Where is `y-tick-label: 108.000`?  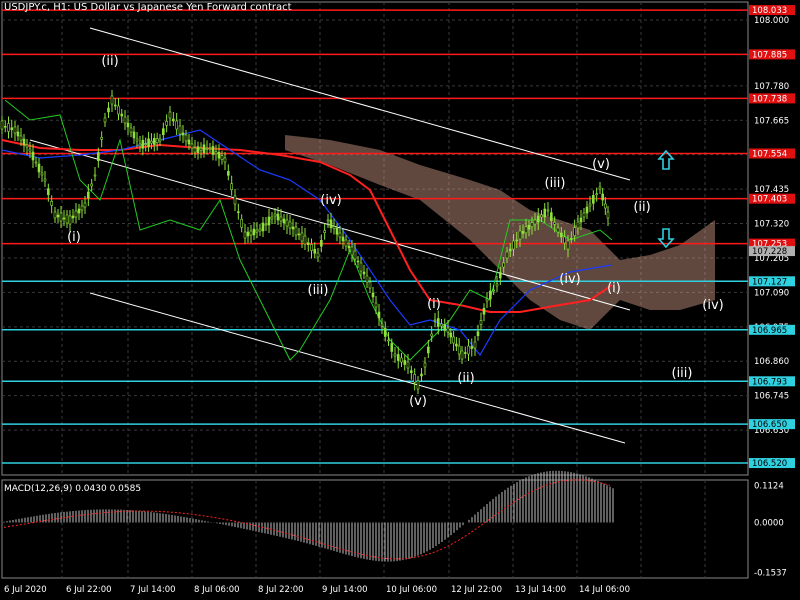 y-tick-label: 108.000 is located at coordinates (771, 21).